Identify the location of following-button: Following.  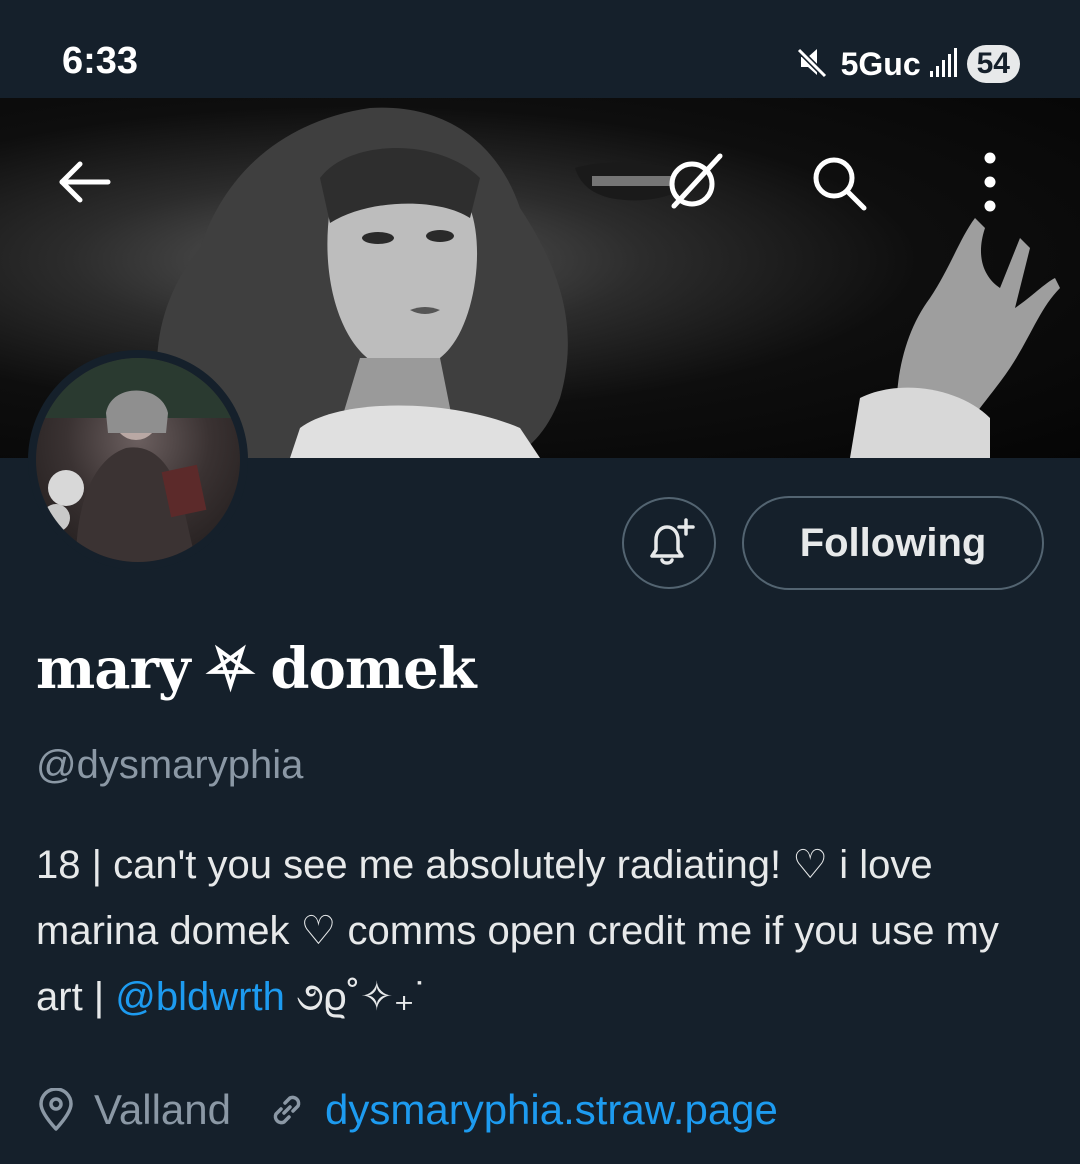
(893, 543).